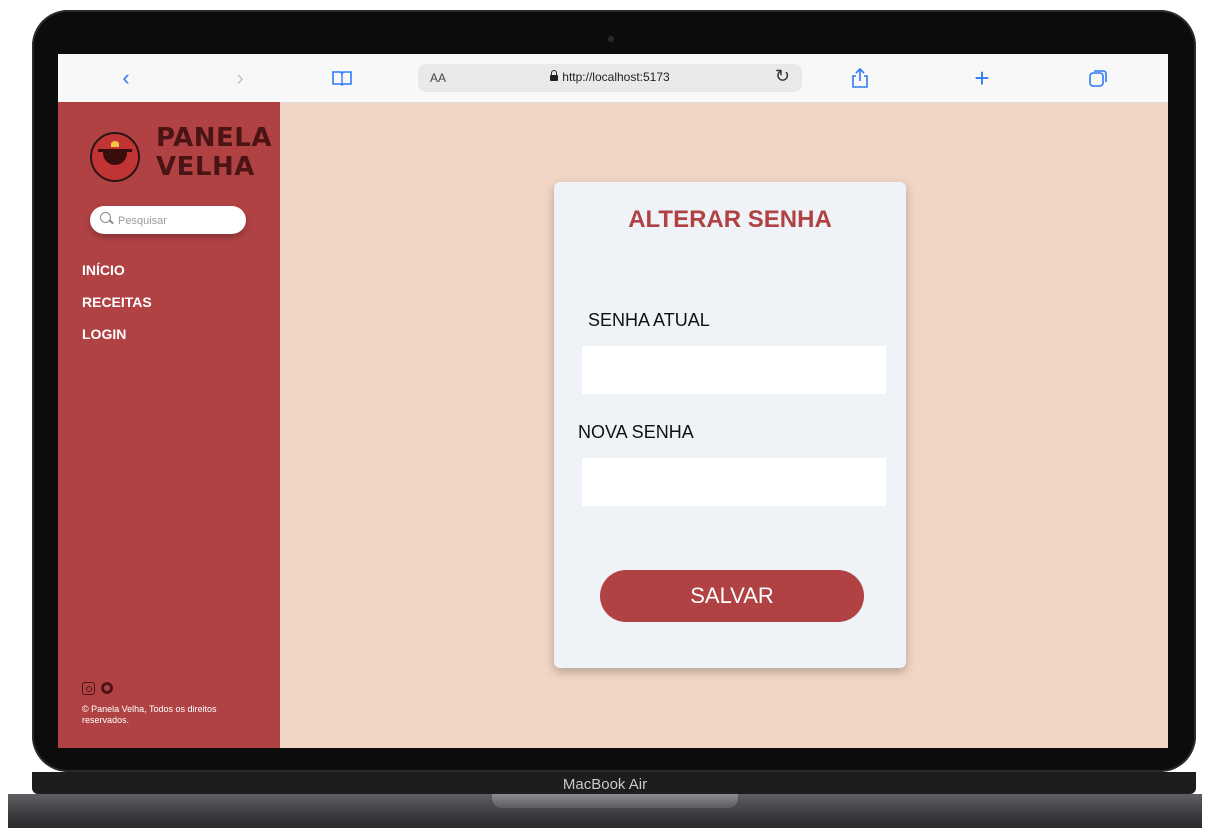  What do you see at coordinates (554, 75) in the screenshot?
I see `lock-icon` at bounding box center [554, 75].